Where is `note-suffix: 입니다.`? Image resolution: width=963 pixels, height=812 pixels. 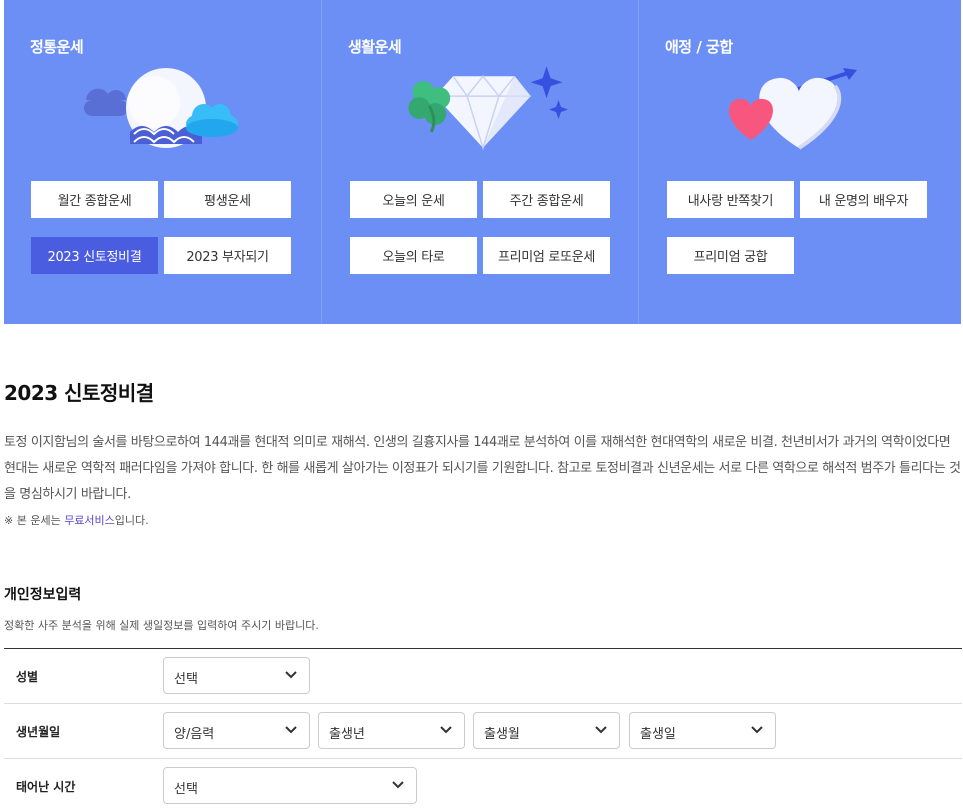
note-suffix: 입니다. is located at coordinates (131, 520).